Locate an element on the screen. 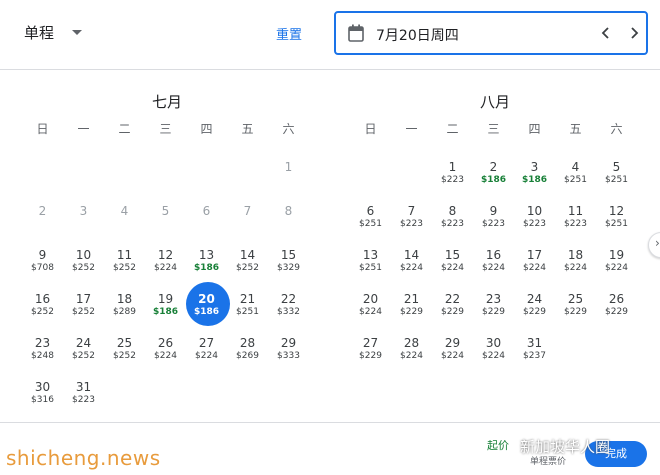 This screenshot has height=475, width=660. day-cell: 10 $252 is located at coordinates (83, 264).